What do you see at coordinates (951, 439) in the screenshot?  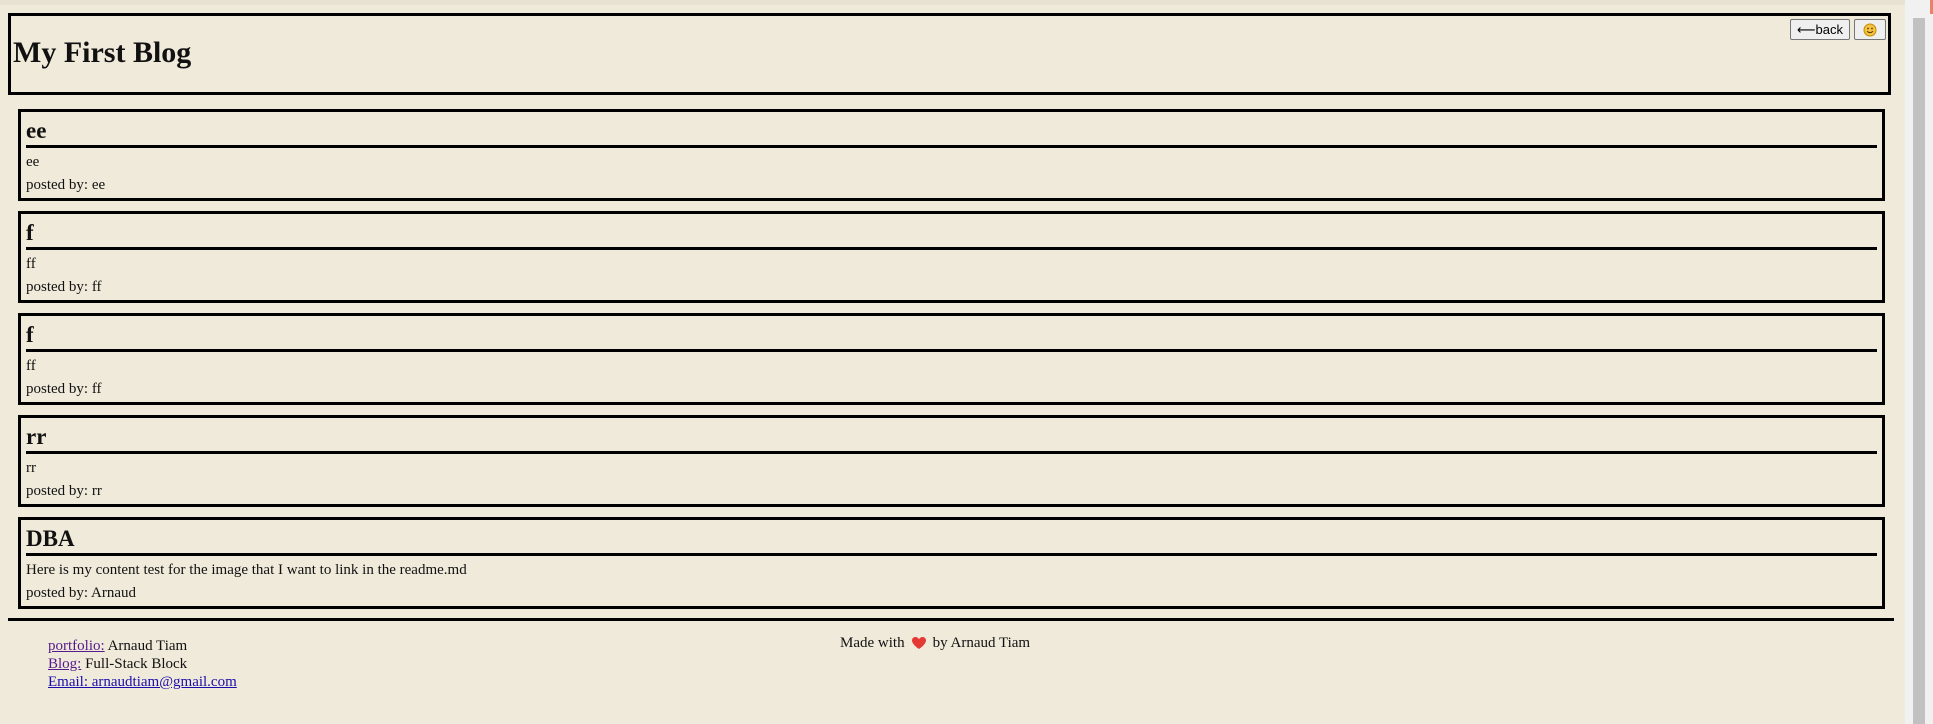 I see `post-title: rr` at bounding box center [951, 439].